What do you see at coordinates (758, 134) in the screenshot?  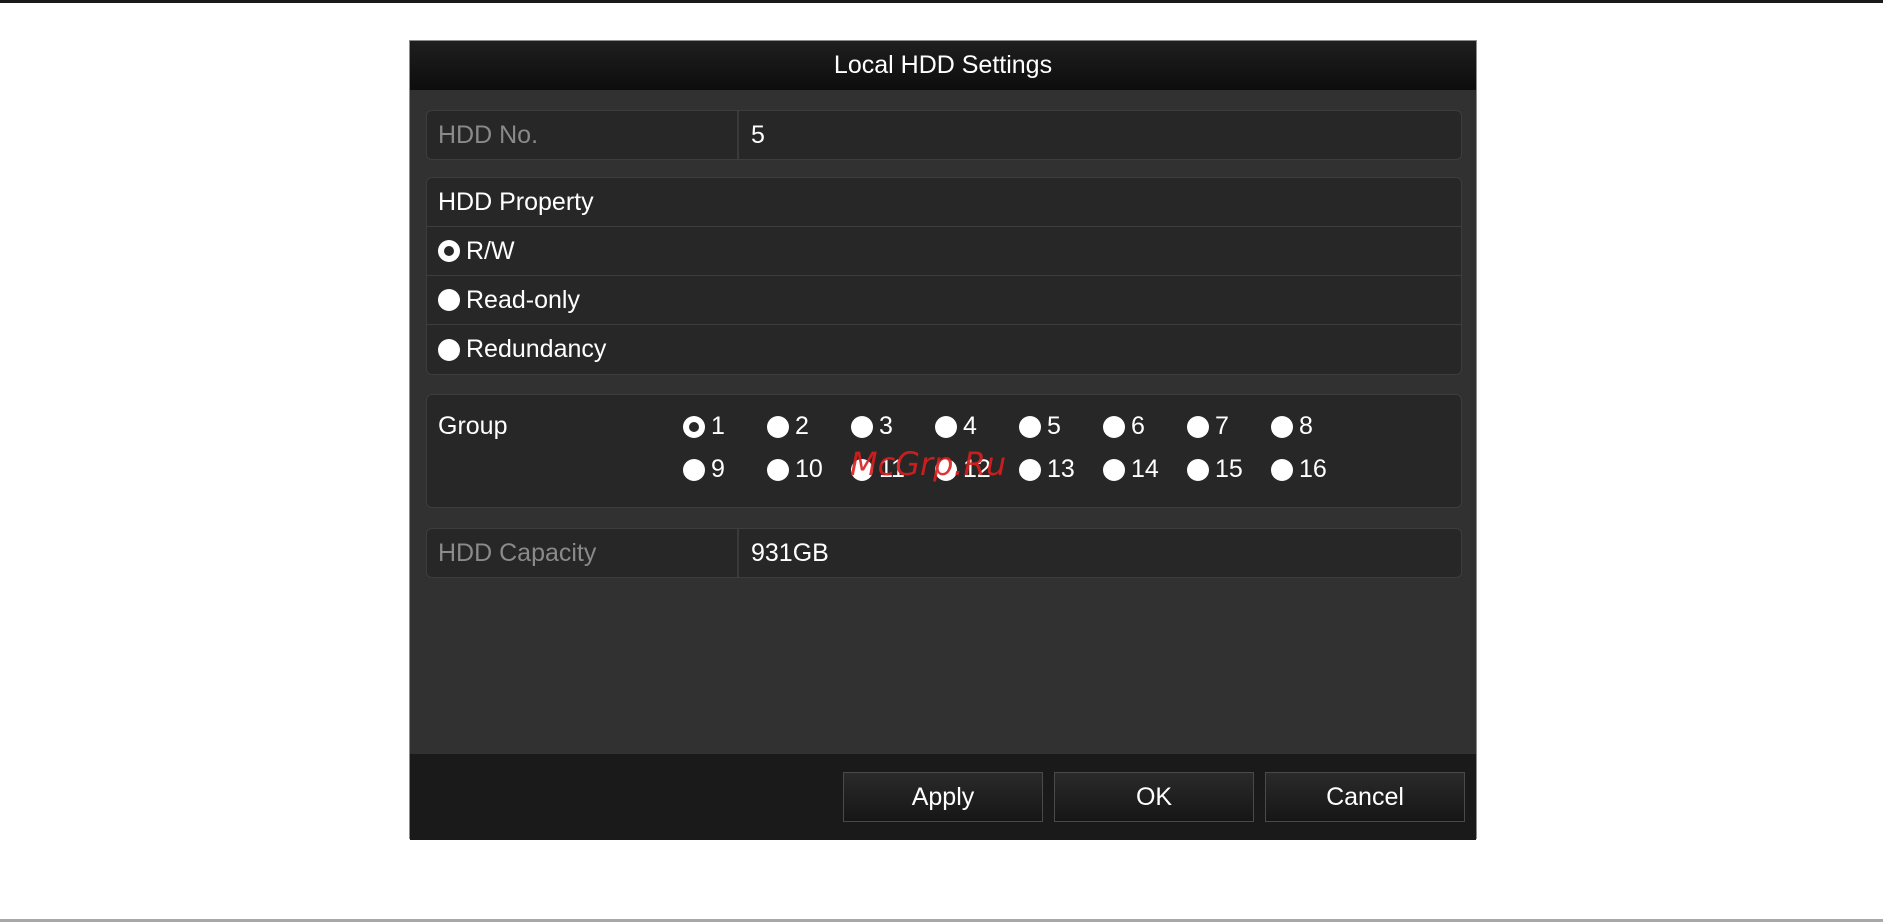 I see `hdd-no-value: 5` at bounding box center [758, 134].